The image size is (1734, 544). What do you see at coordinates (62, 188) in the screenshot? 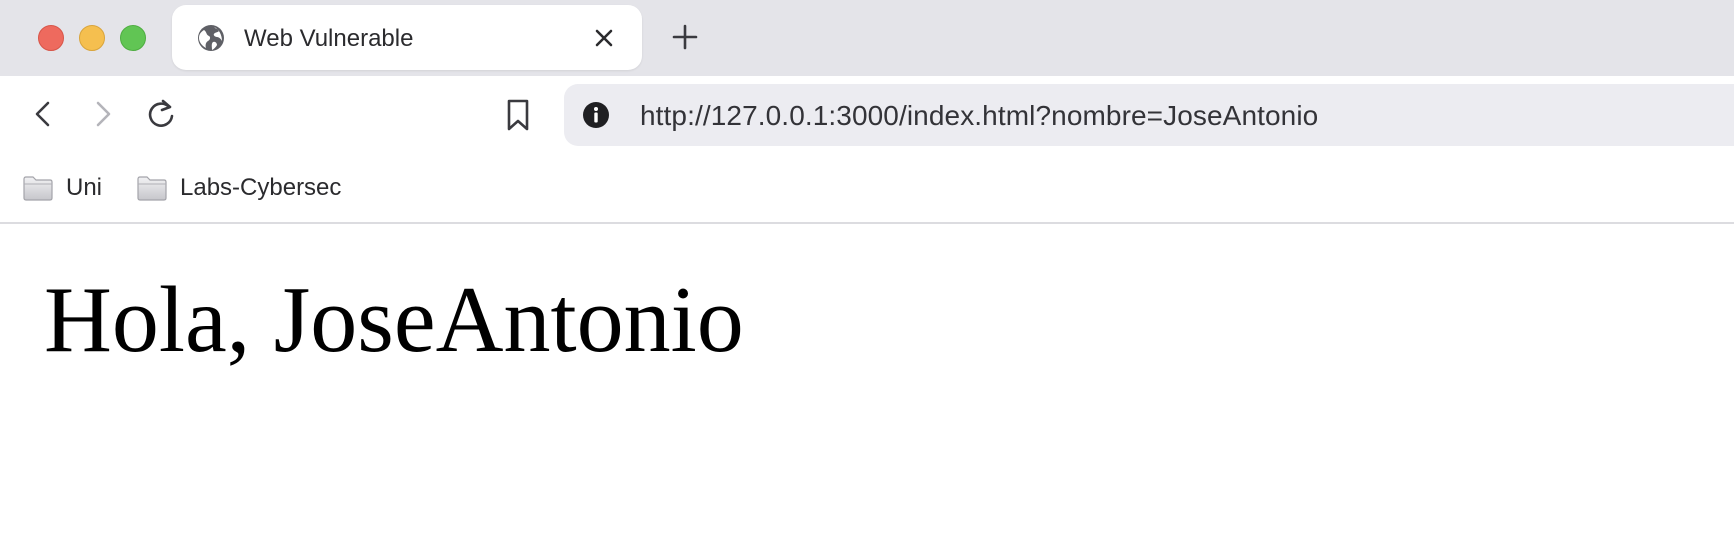
I see `bookmark-folder-uni: Uni` at bounding box center [62, 188].